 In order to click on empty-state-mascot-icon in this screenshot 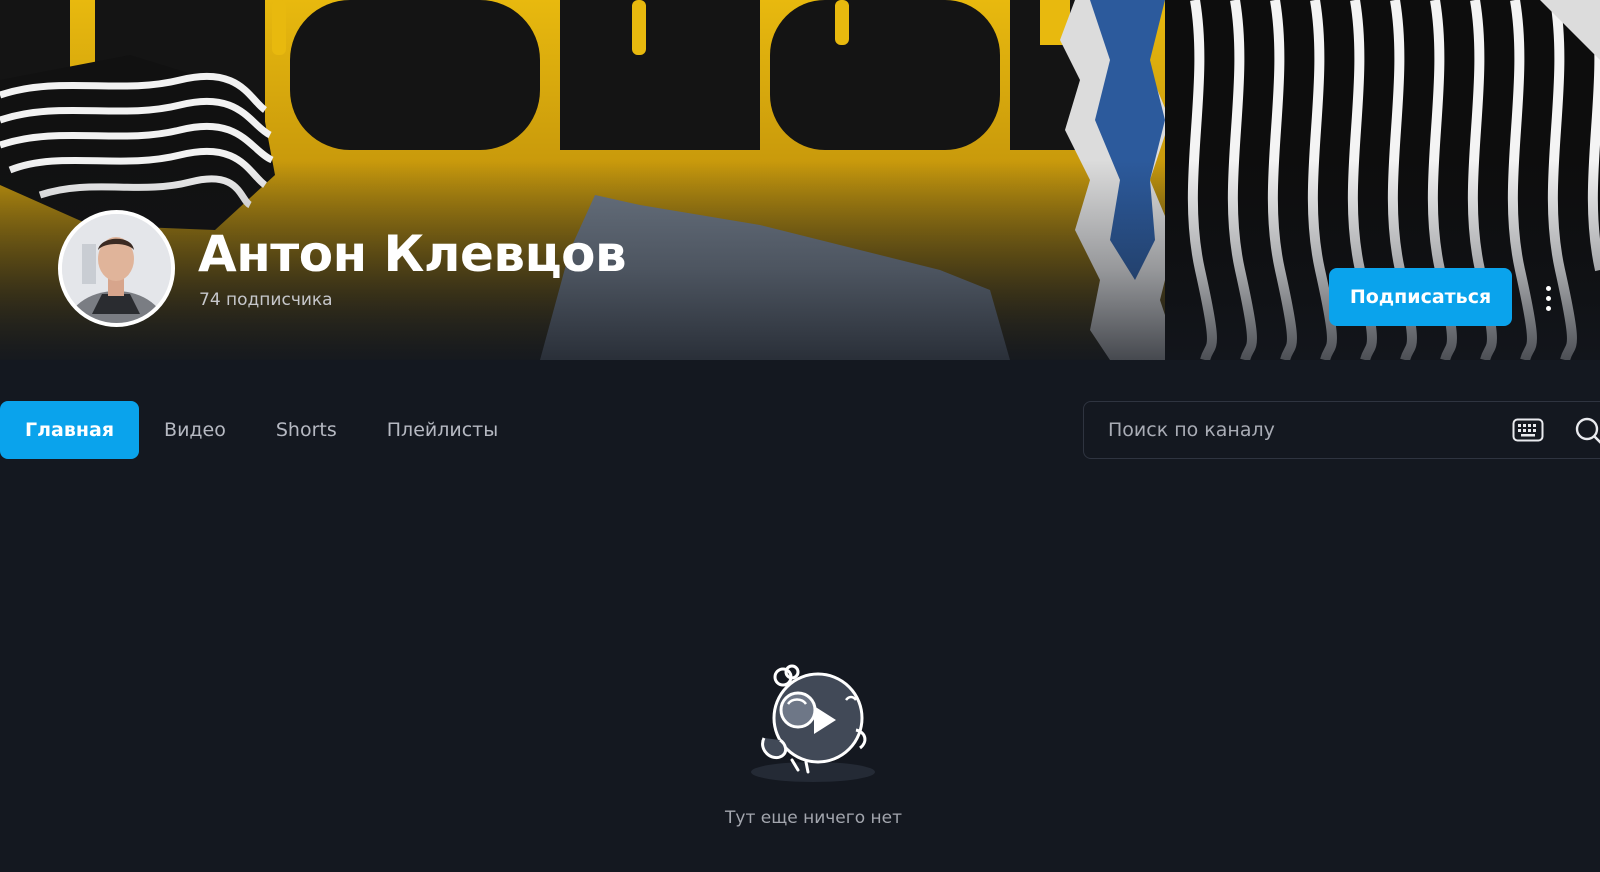, I will do `click(813, 723)`.